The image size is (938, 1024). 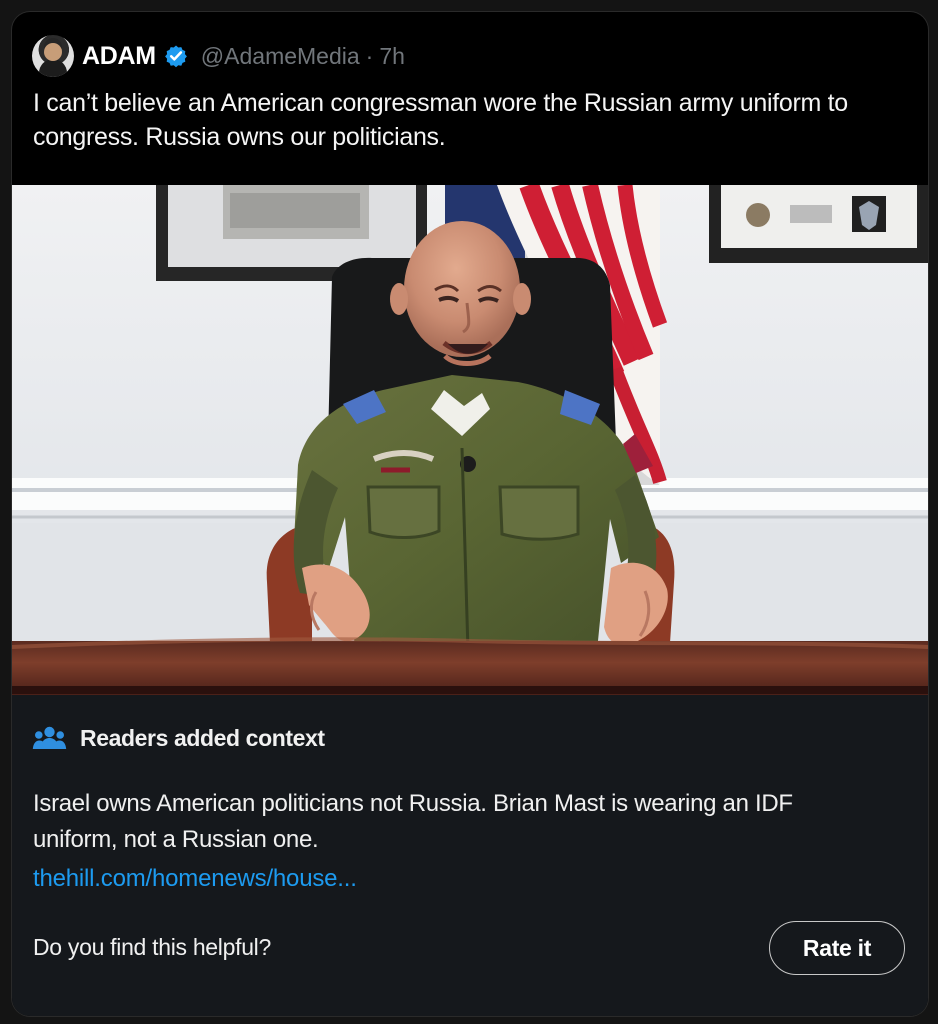 What do you see at coordinates (280, 56) in the screenshot?
I see `account-handle: @AdameMedia` at bounding box center [280, 56].